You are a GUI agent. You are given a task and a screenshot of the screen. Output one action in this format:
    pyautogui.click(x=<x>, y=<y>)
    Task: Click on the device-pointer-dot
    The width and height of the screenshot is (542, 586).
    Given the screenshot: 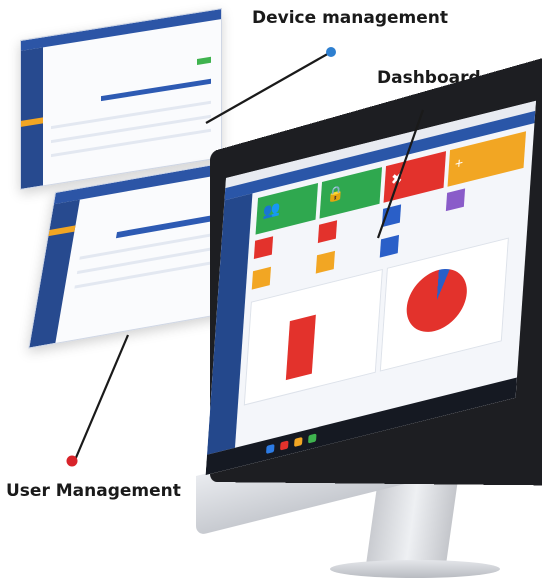 What is the action you would take?
    pyautogui.click(x=331, y=52)
    